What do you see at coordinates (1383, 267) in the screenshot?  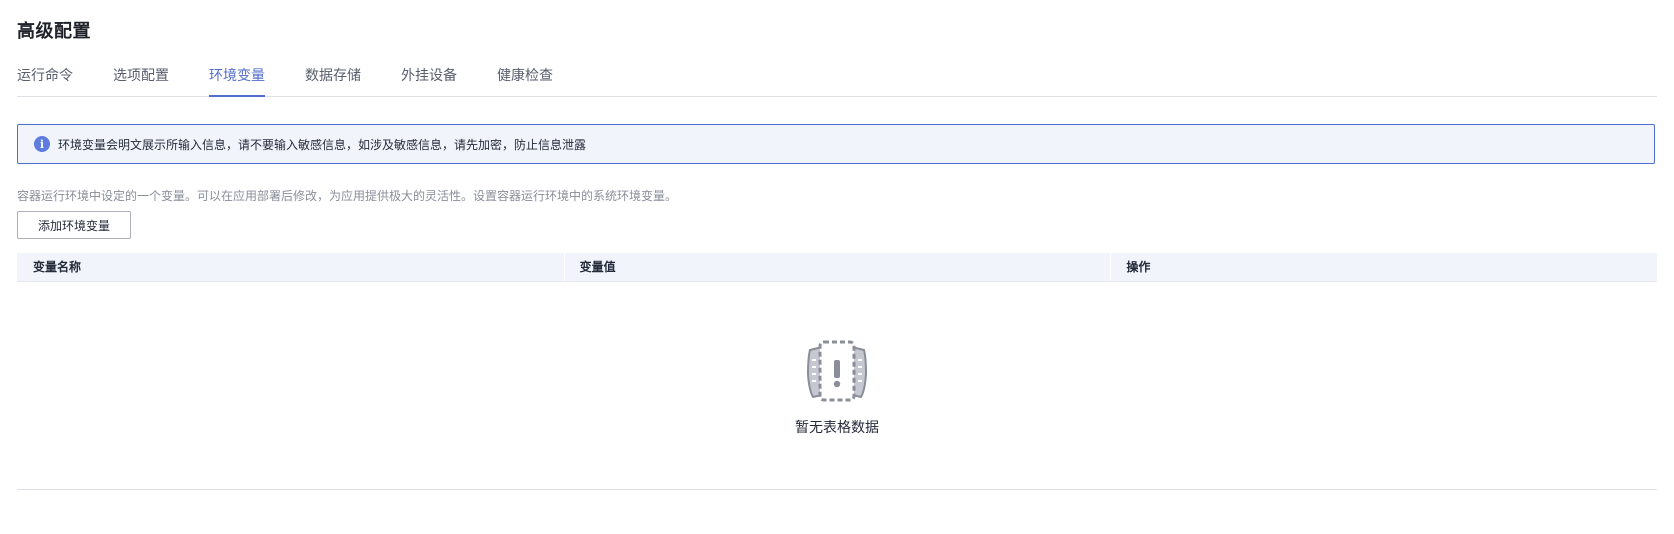 I see `column-header-actions: 操作` at bounding box center [1383, 267].